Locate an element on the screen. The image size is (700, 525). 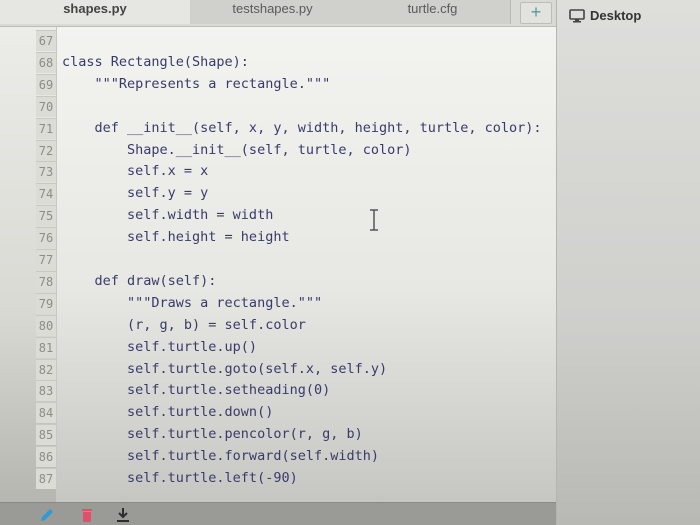
line-number: 74 is located at coordinates (46, 193).